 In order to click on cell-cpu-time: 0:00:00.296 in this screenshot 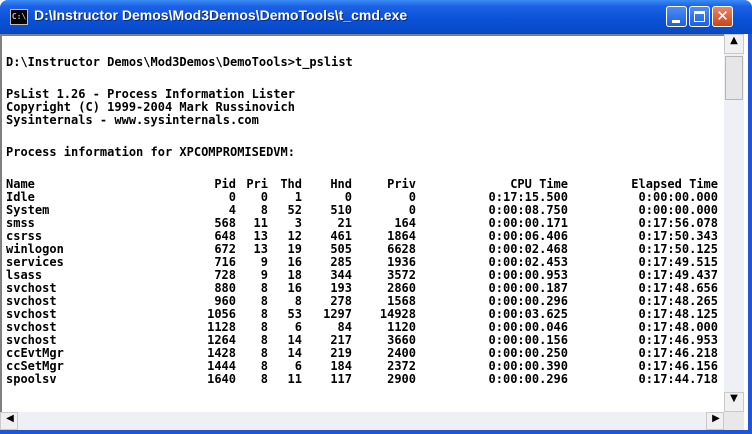, I will do `click(528, 379)`.